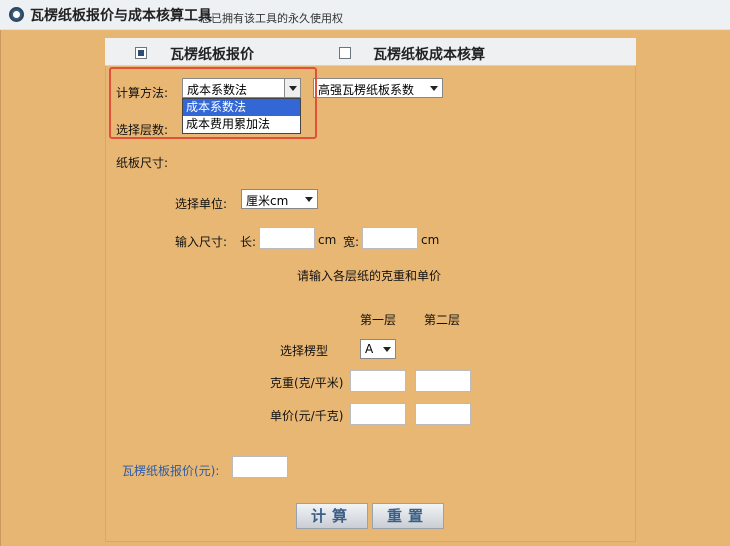 This screenshot has width=730, height=546. Describe the element at coordinates (370, 52) in the screenshot. I see `tab-bar: 瓦楞纸板报价 瓦楞纸板成本核算` at that location.